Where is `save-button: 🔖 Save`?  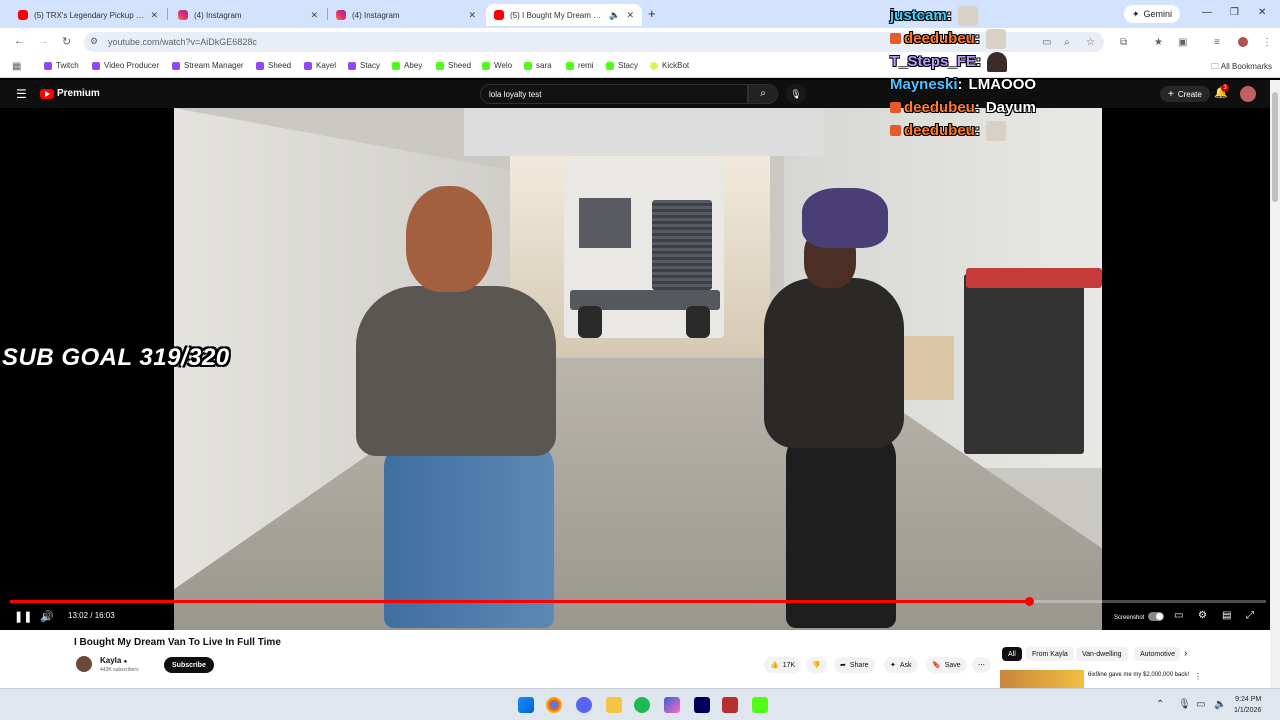
save-button: 🔖 Save is located at coordinates (946, 665).